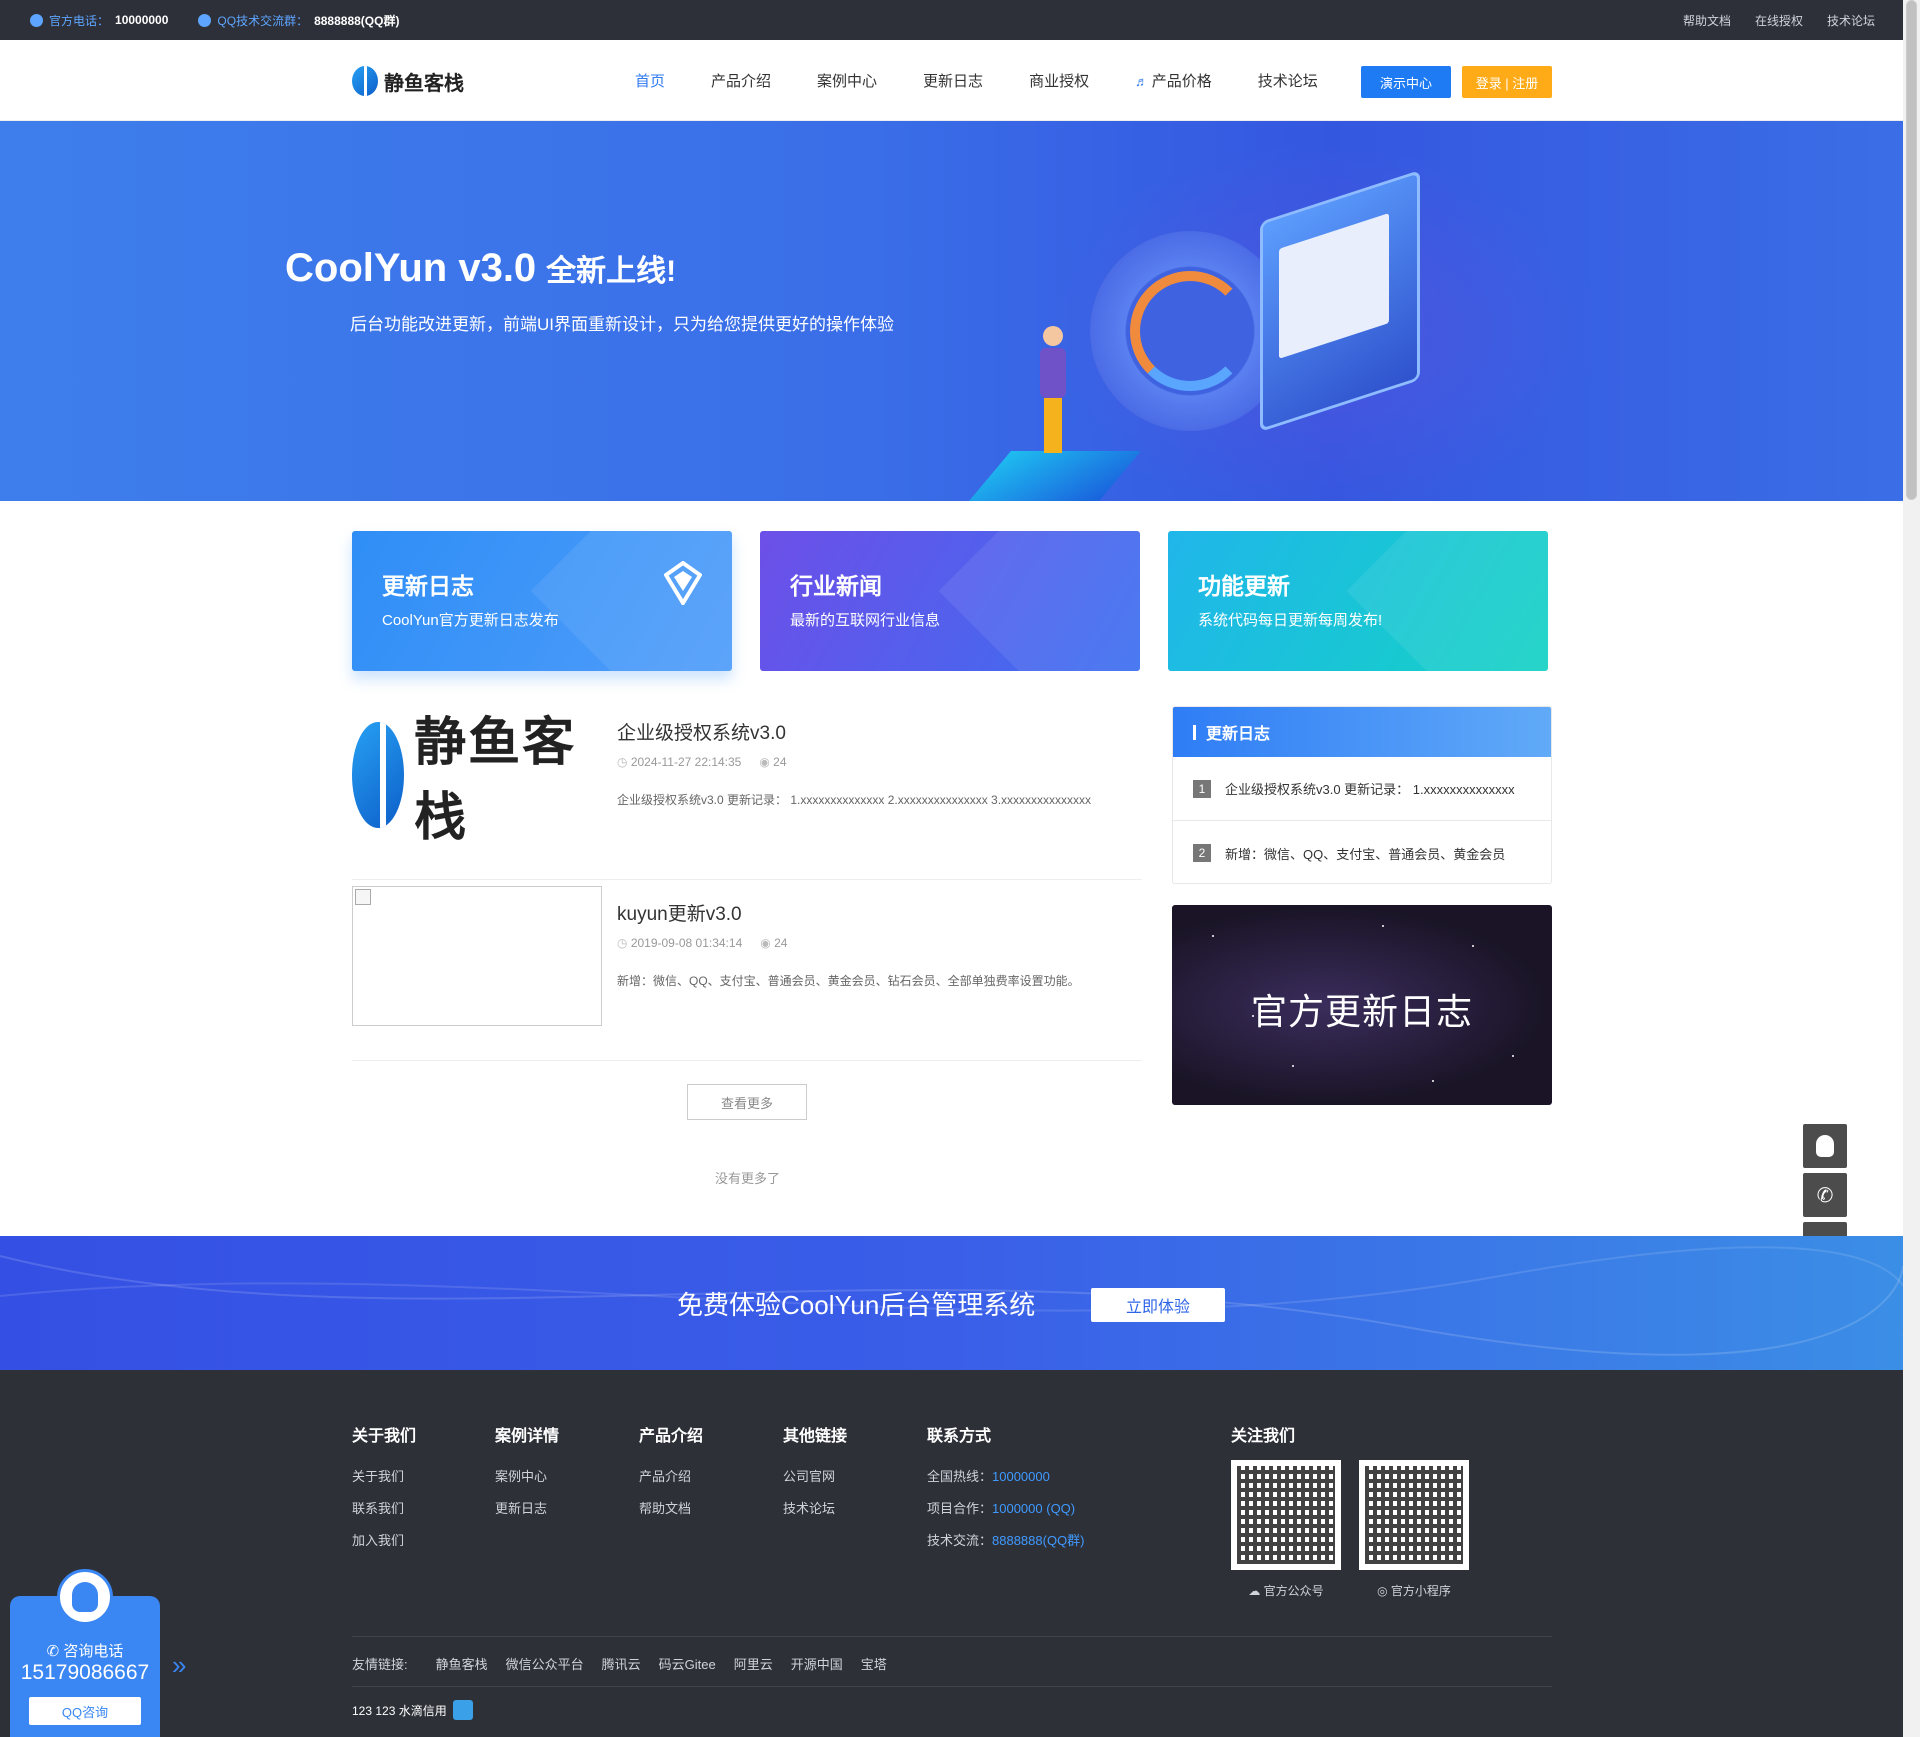  What do you see at coordinates (263, 20) in the screenshot?
I see `qq-label: QQ技术交流群：` at bounding box center [263, 20].